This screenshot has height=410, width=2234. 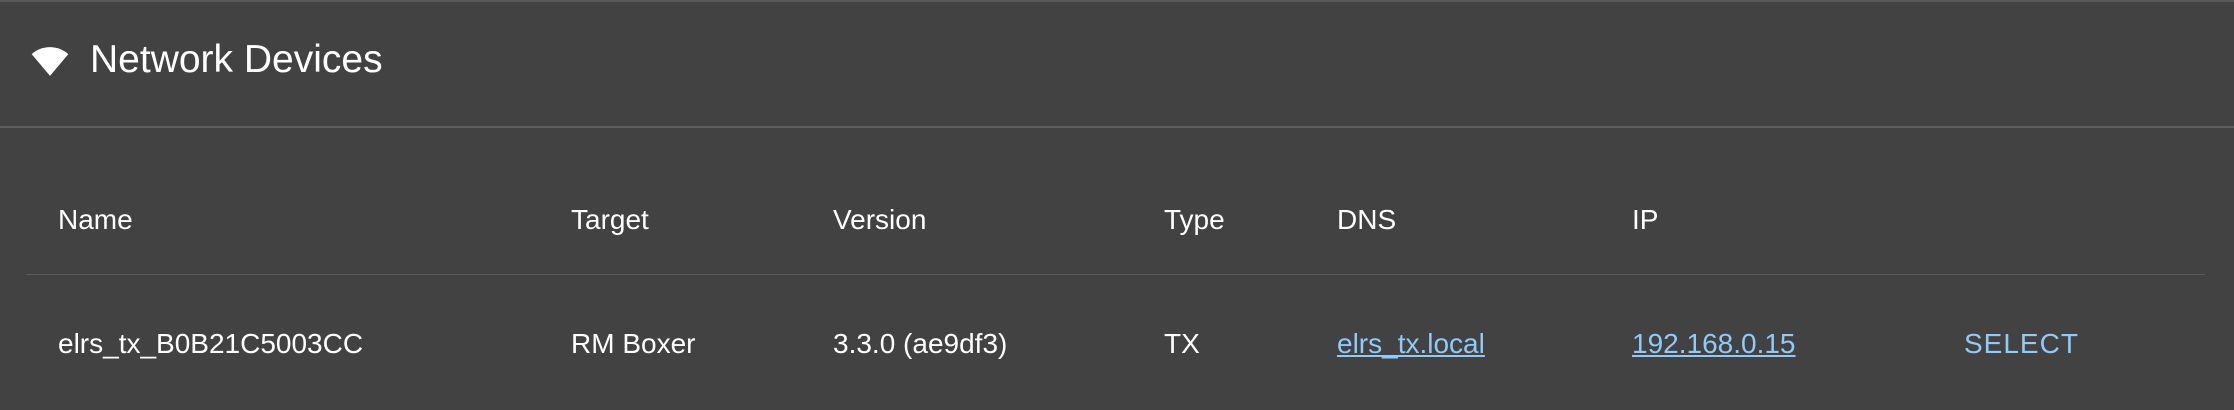 I want to click on device-type: TX, so click(x=1182, y=343).